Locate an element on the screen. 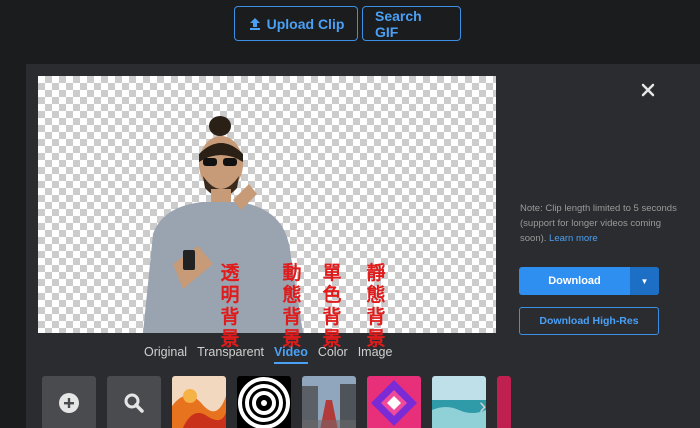 This screenshot has width=700, height=428. thumbnail-partial is located at coordinates (504, 402).